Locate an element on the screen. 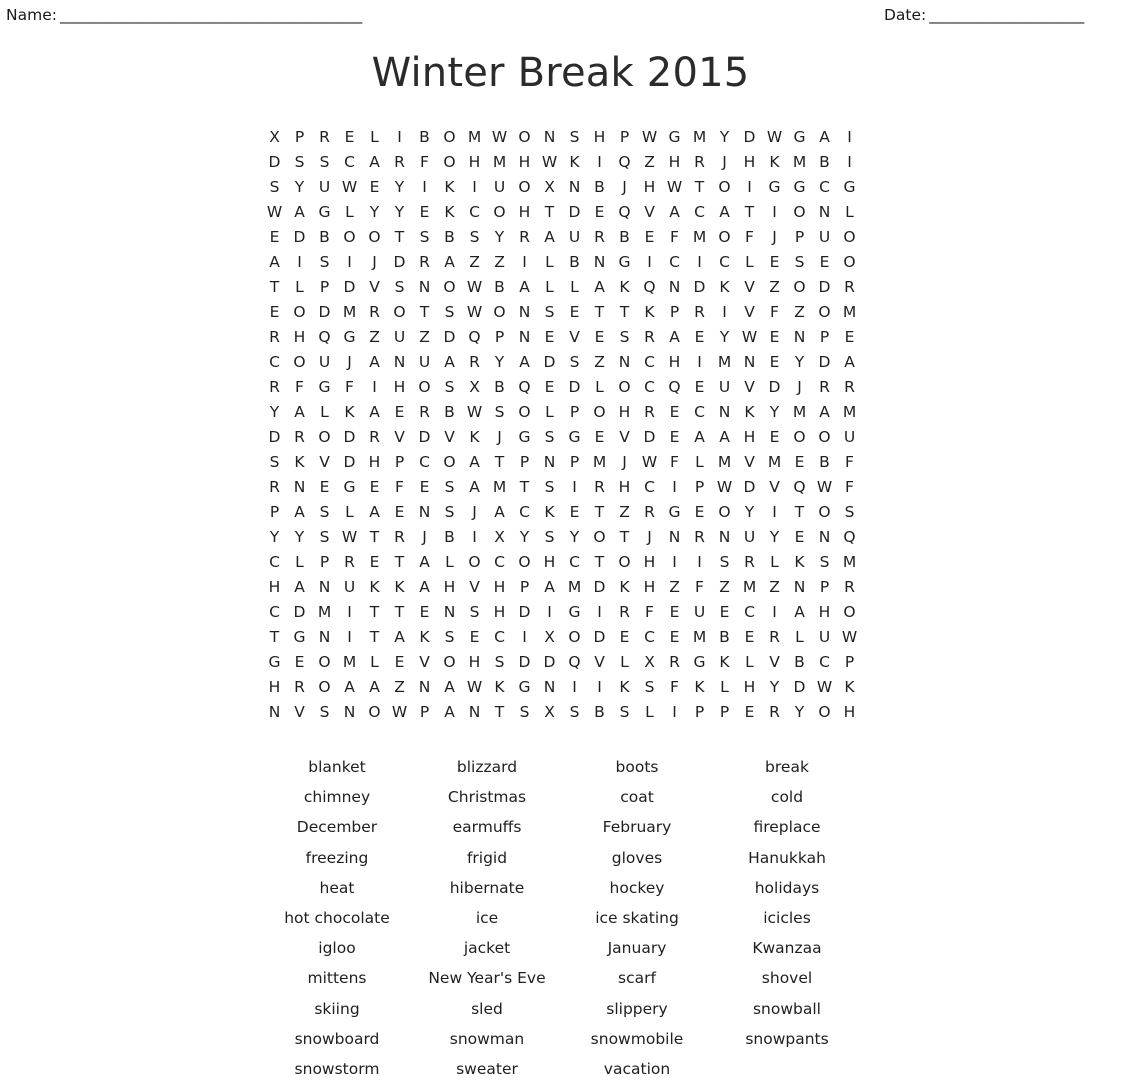  grid-cell: M is located at coordinates (699, 137).